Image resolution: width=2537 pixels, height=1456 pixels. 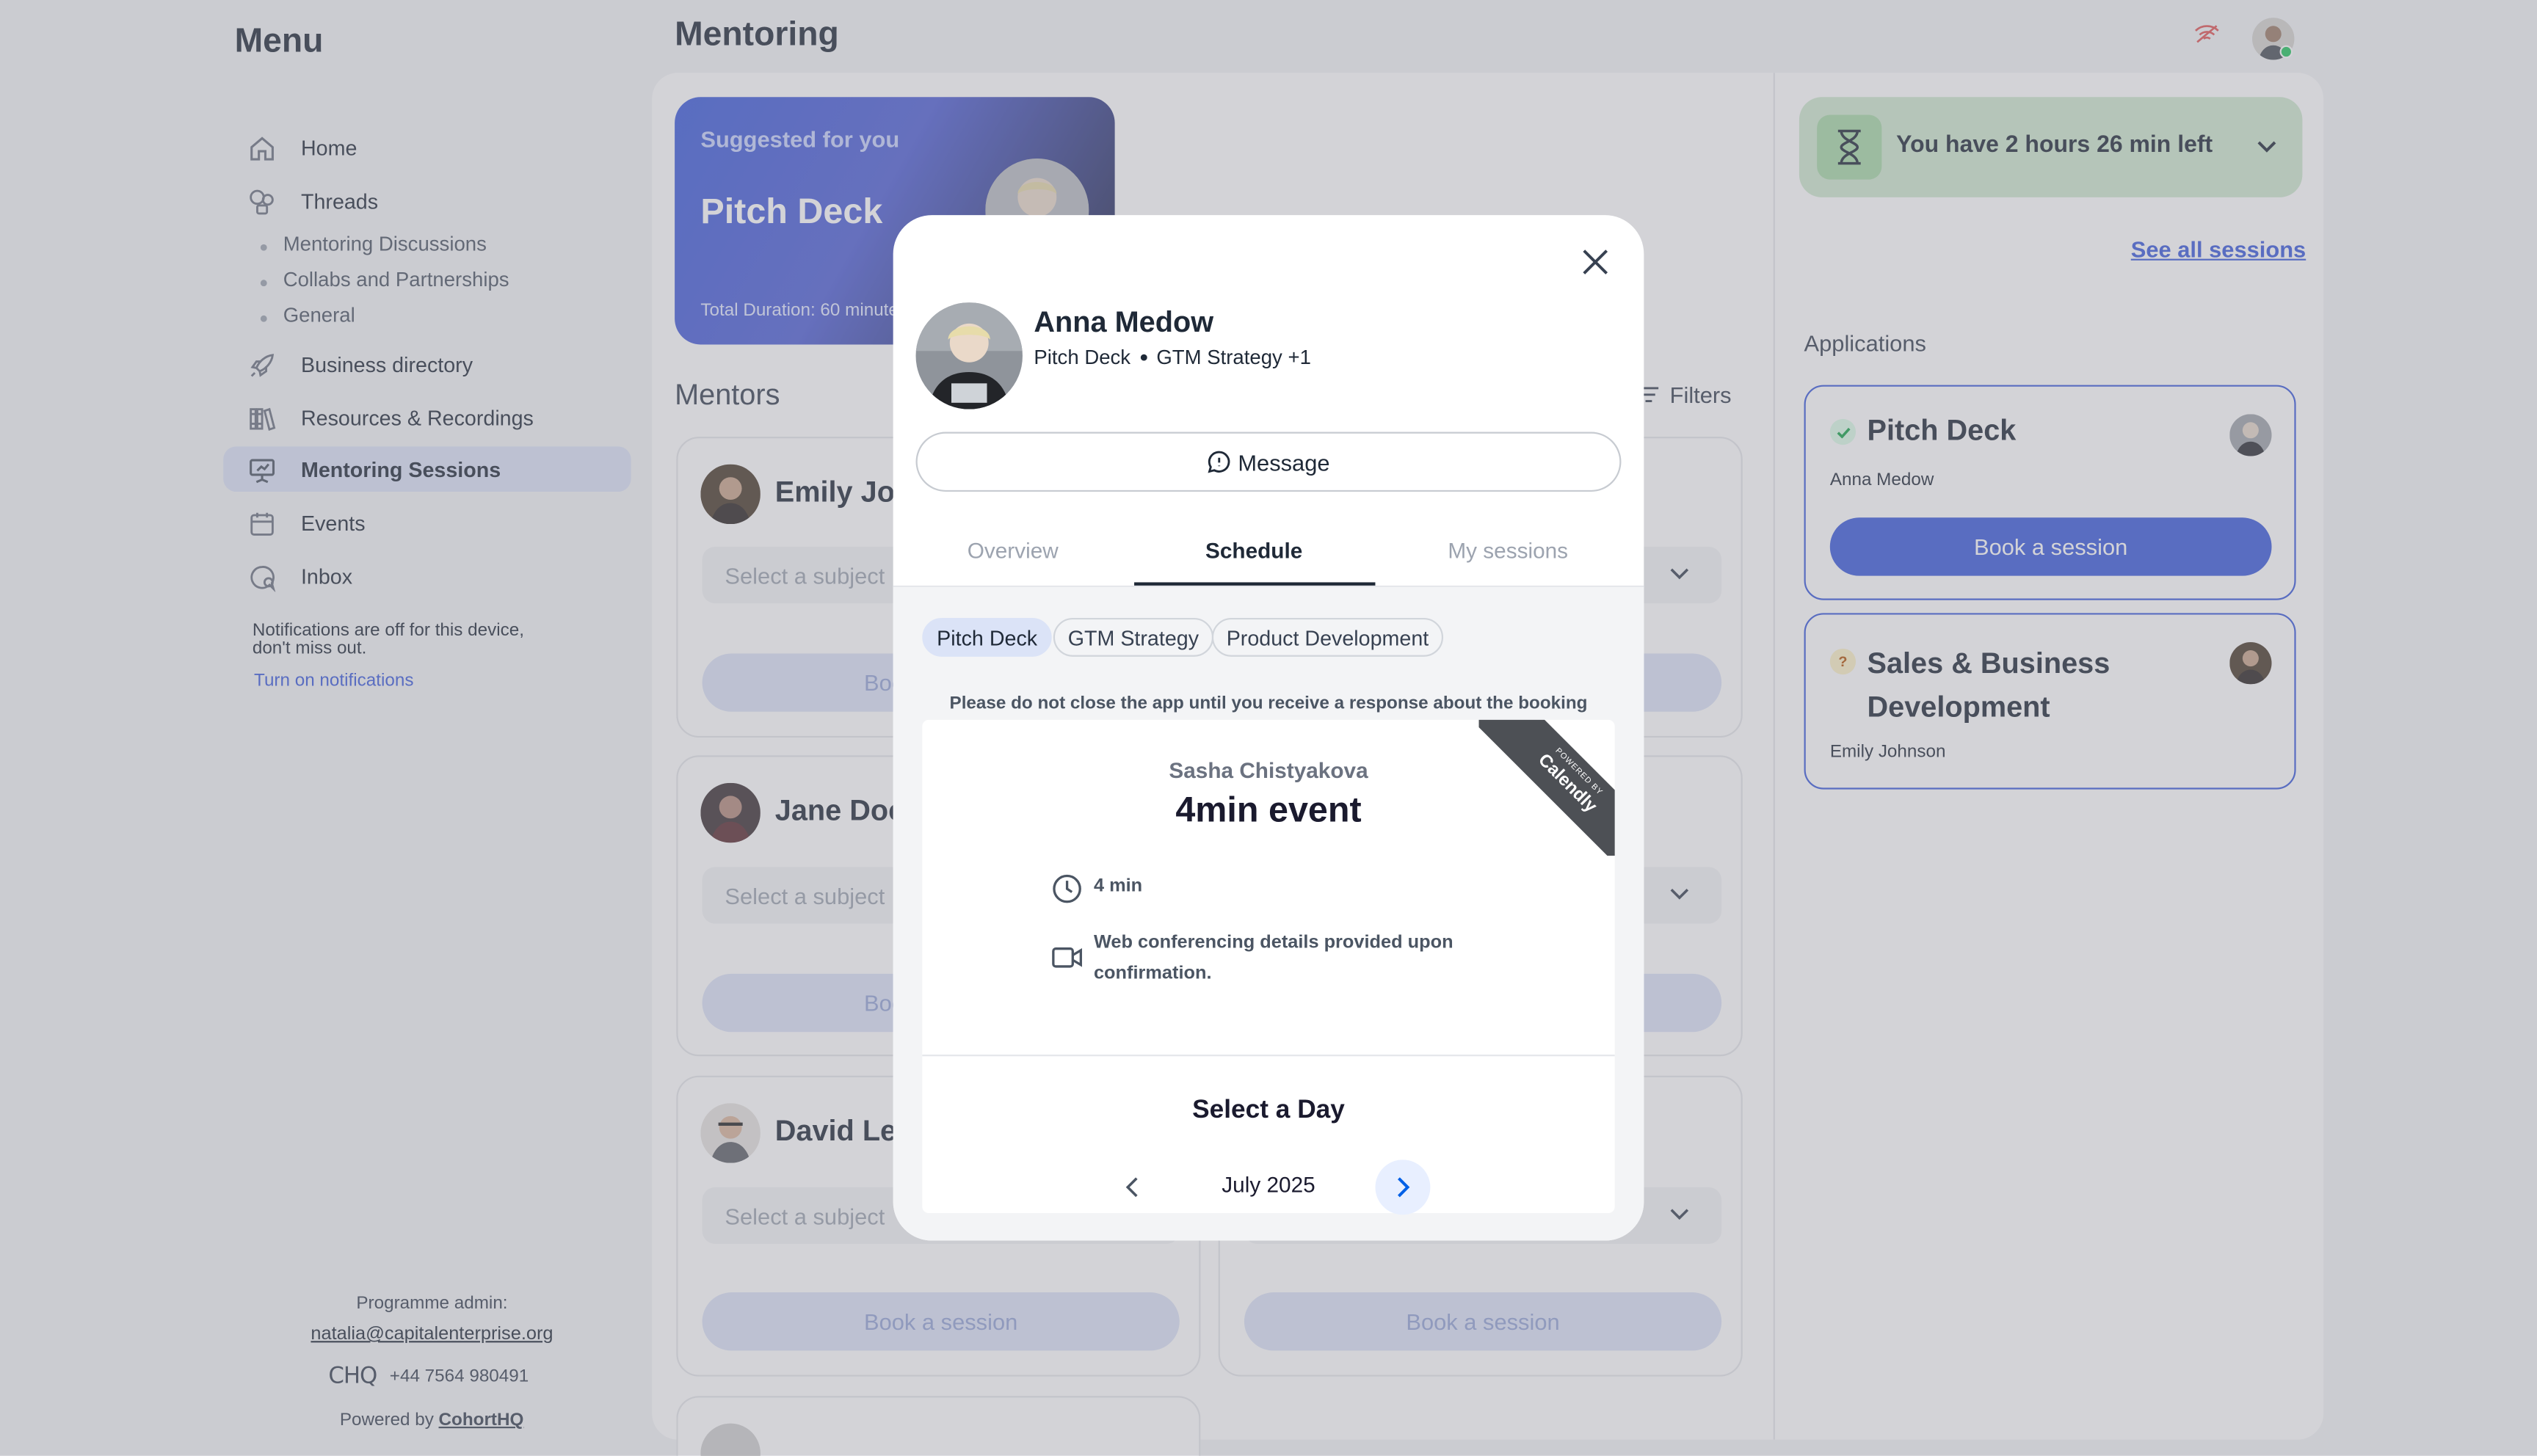 What do you see at coordinates (1067, 957) in the screenshot?
I see `video-camera-icon` at bounding box center [1067, 957].